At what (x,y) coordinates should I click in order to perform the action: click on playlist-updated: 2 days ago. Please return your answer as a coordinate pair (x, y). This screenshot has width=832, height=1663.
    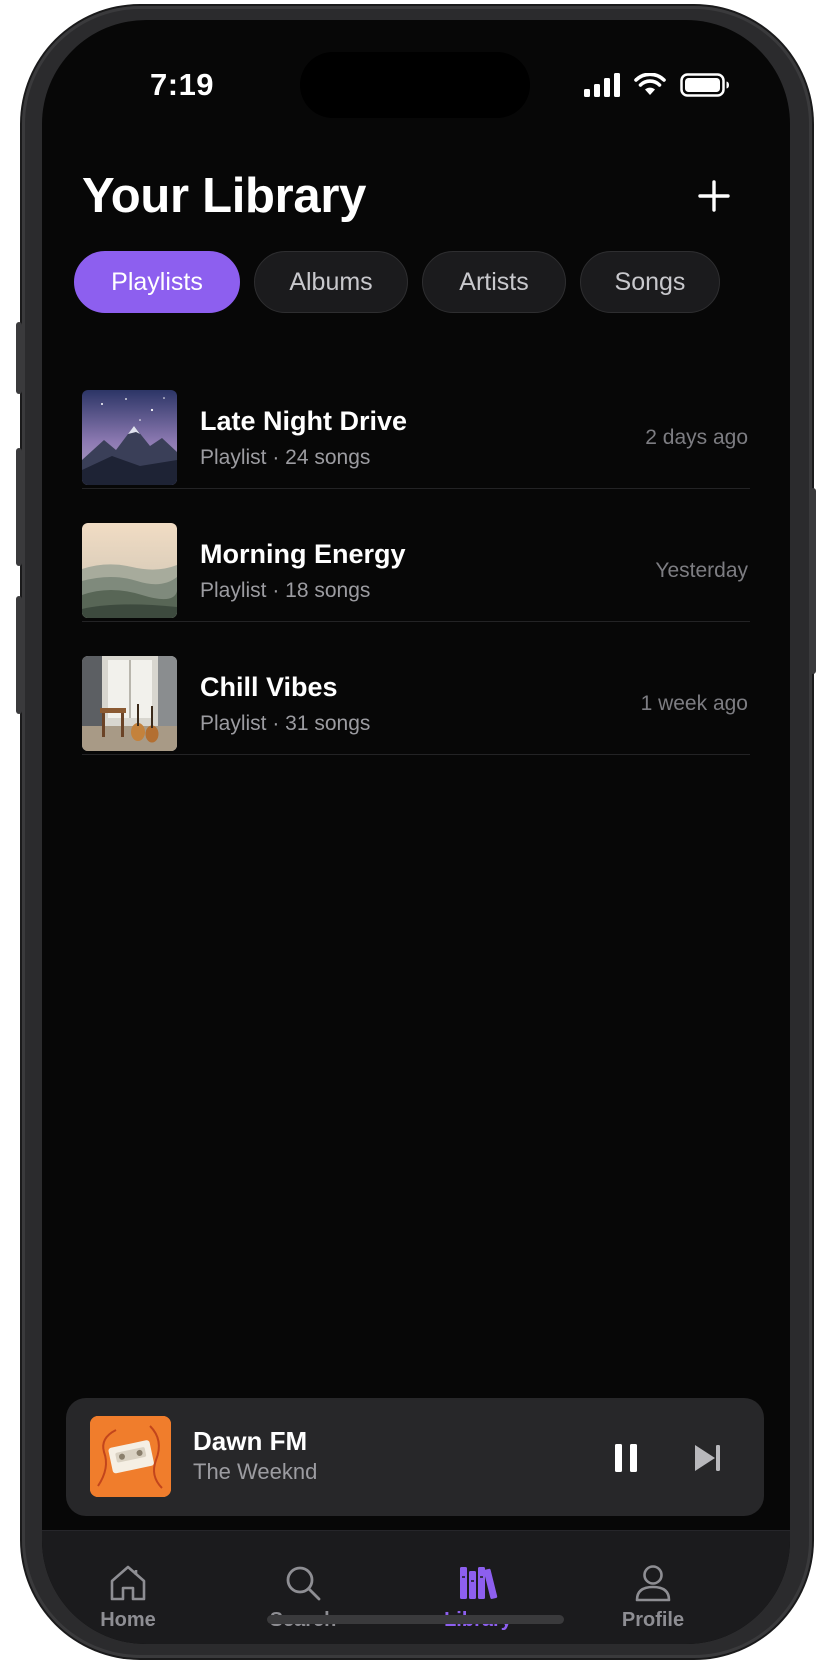
    Looking at the image, I should click on (696, 437).